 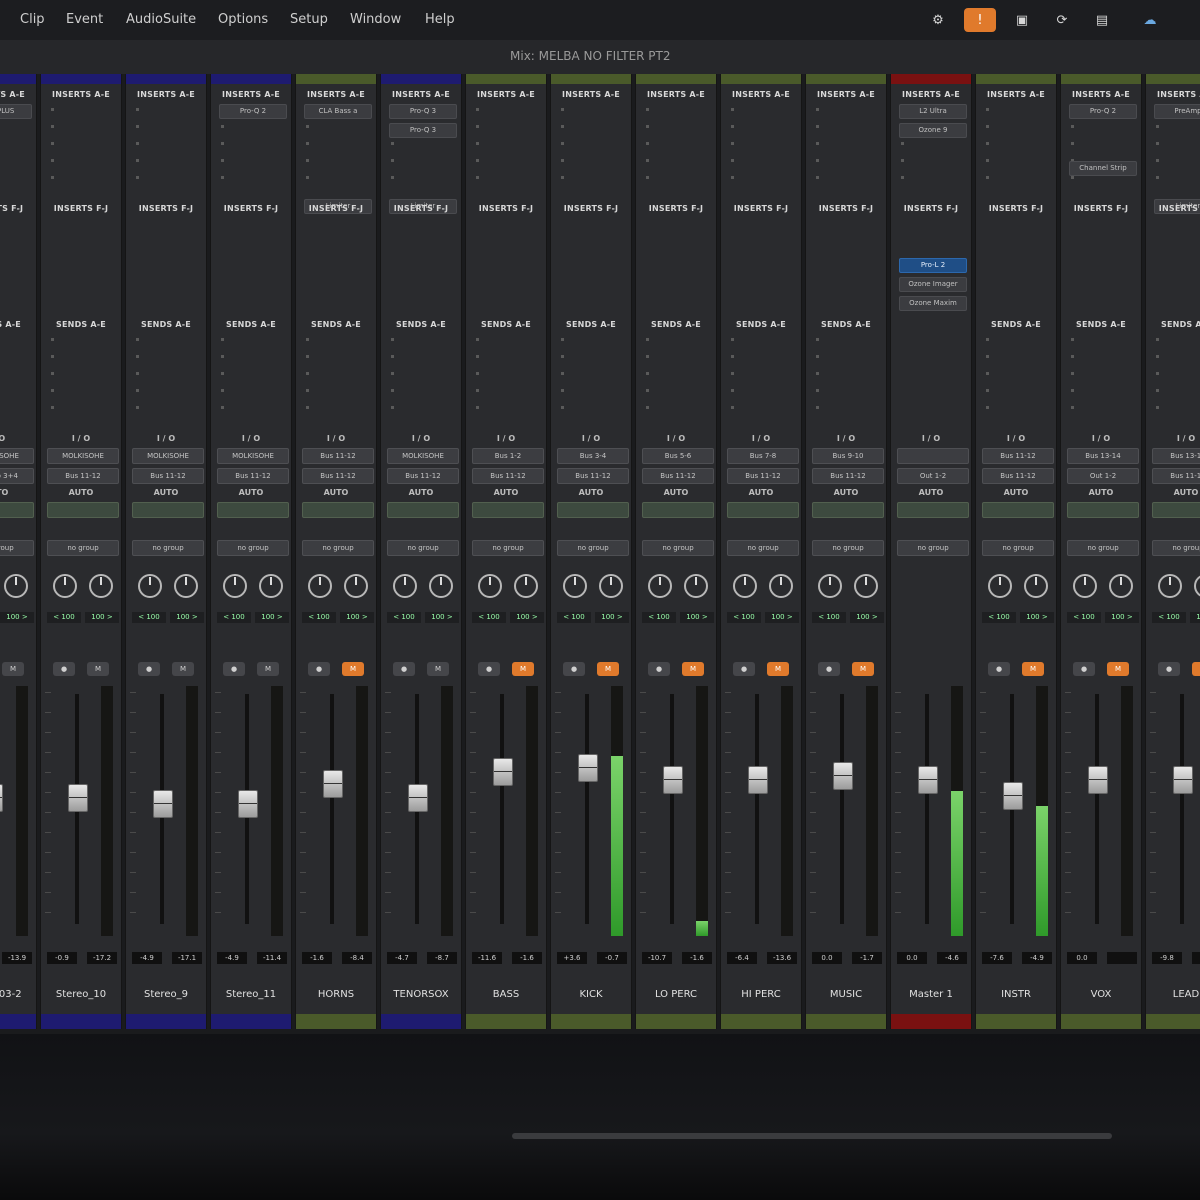 I want to click on input-selector: Bus 7-8, so click(x=763, y=456).